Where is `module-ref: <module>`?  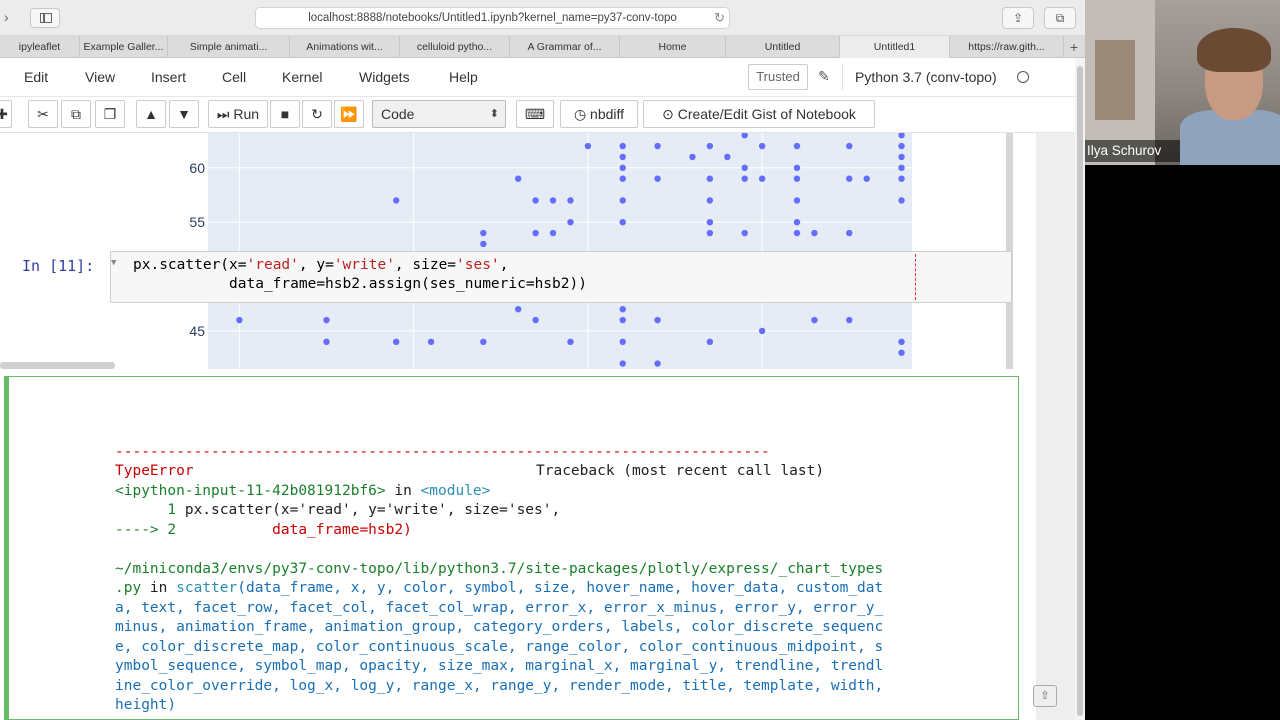 module-ref: <module> is located at coordinates (455, 491).